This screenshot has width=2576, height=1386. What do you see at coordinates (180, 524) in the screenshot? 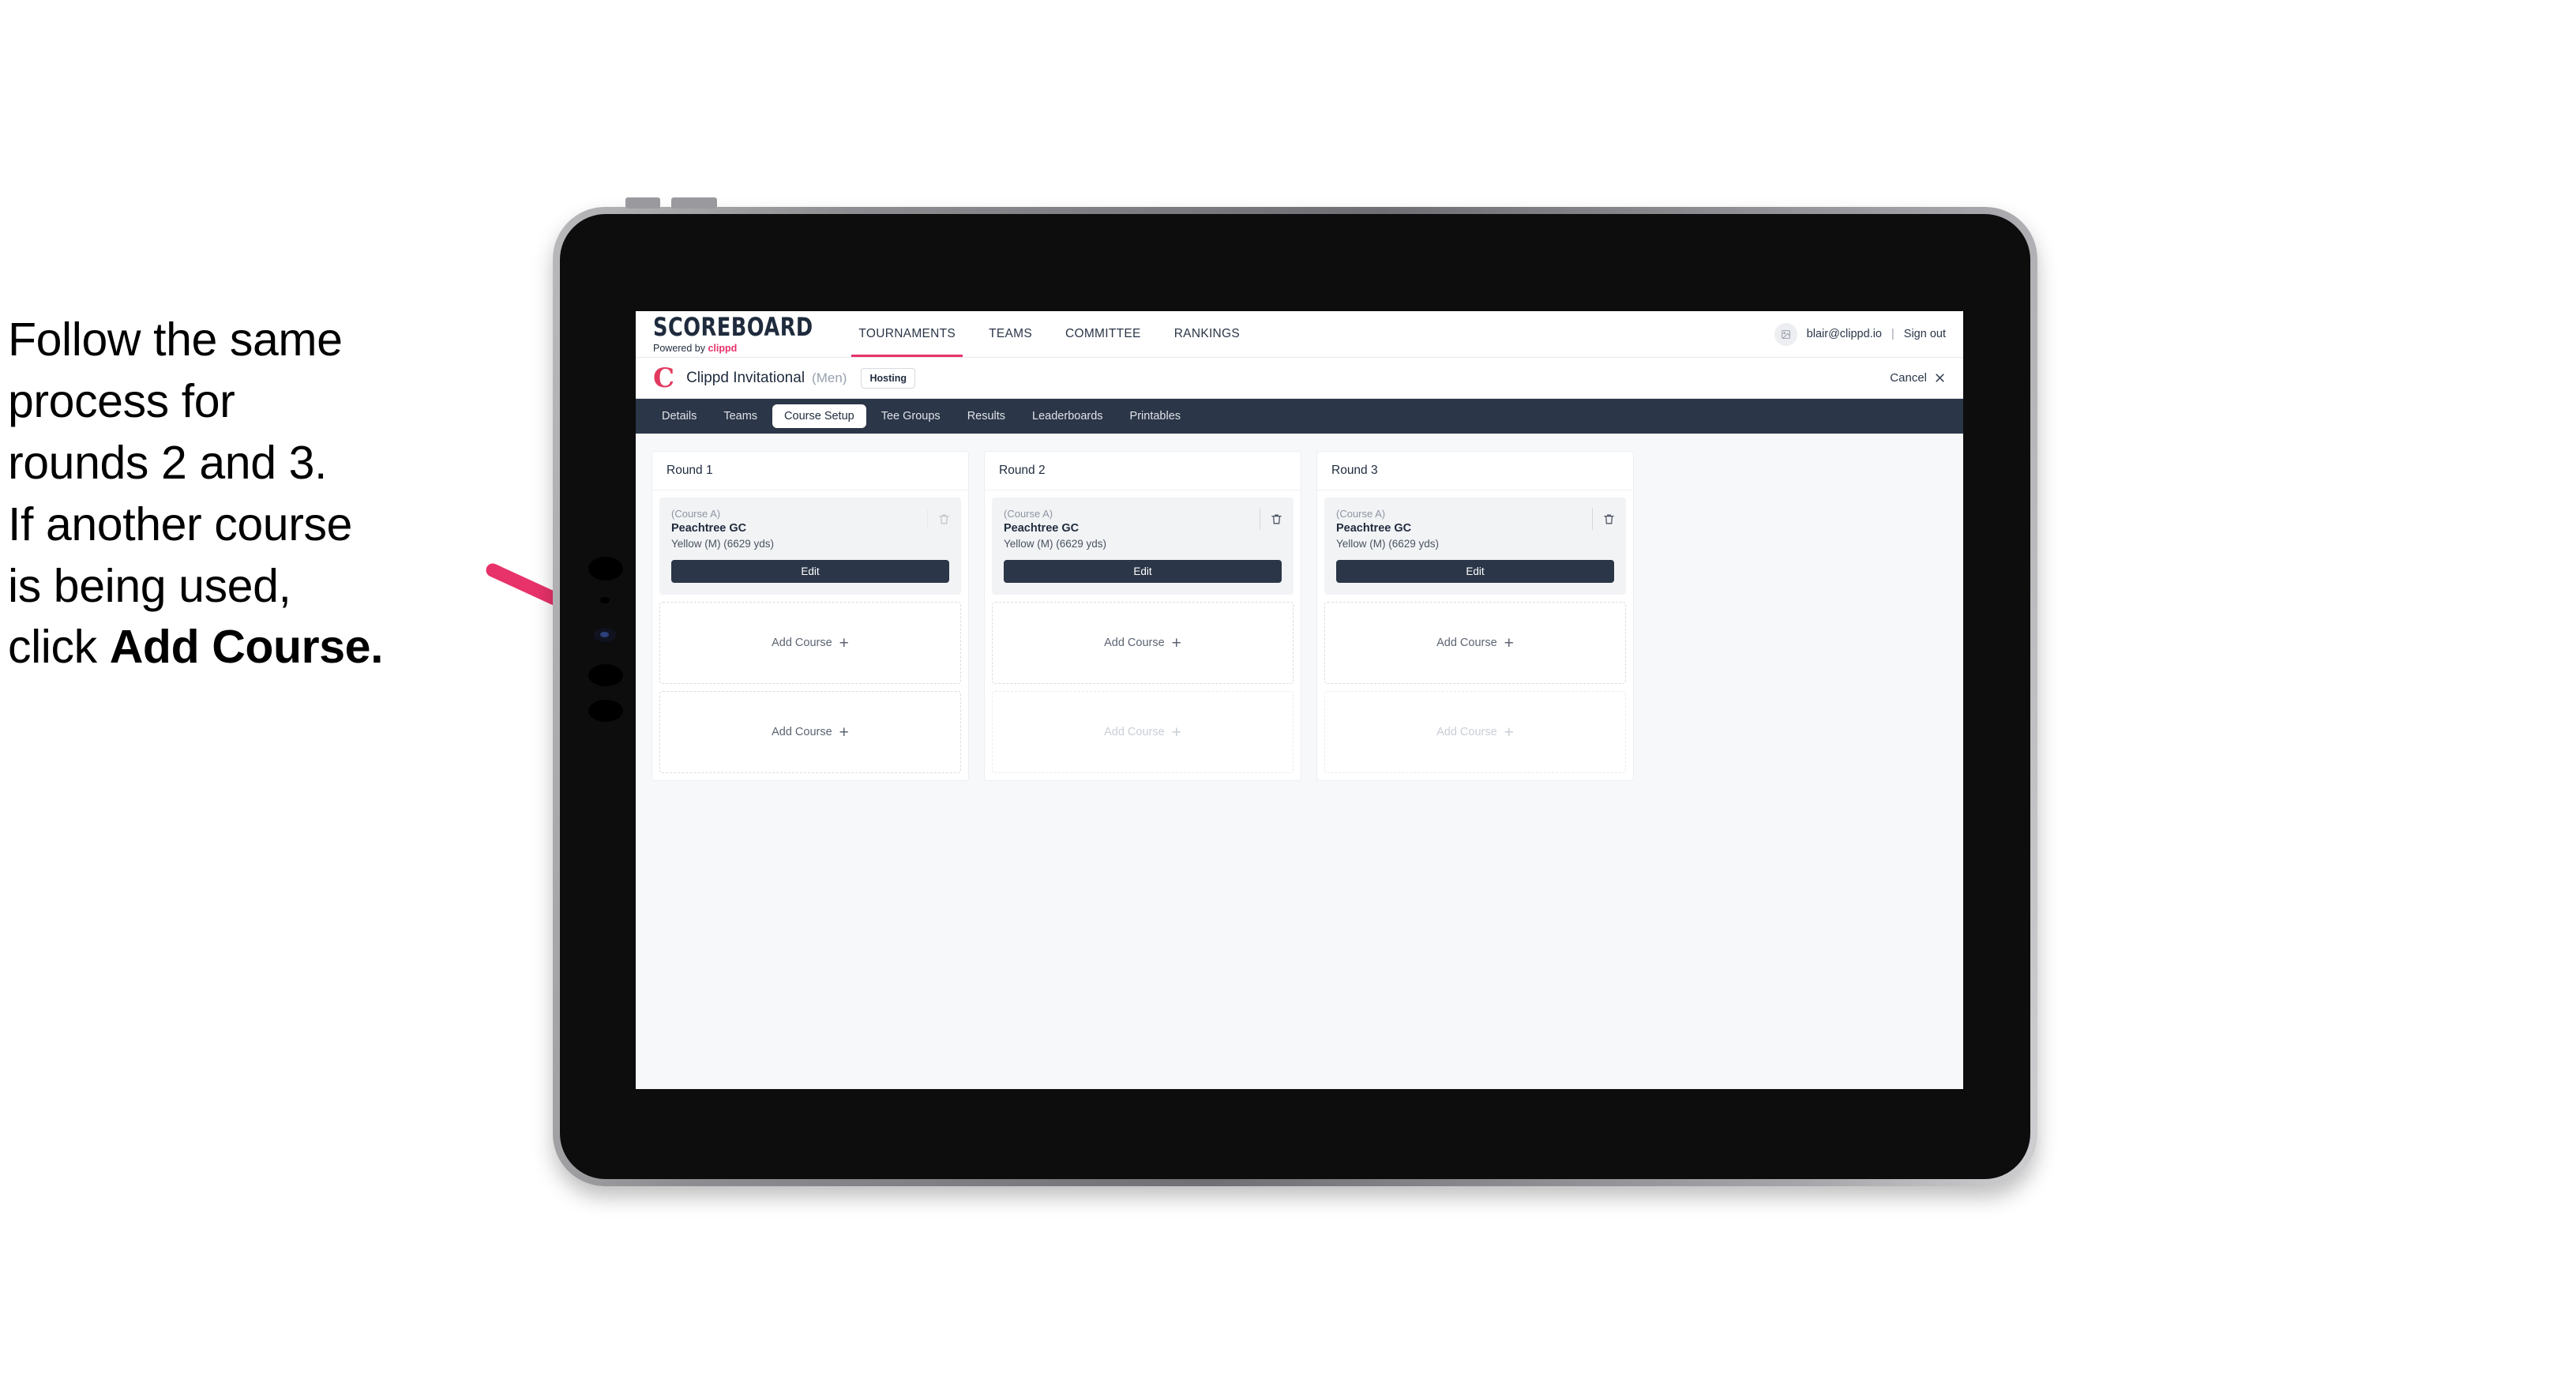
I see `annotation-line-4: If another course` at bounding box center [180, 524].